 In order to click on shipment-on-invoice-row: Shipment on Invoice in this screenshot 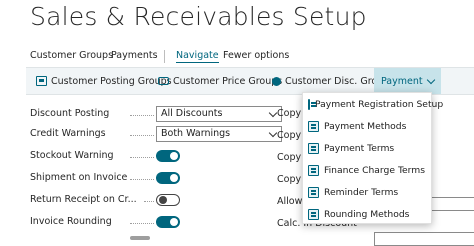, I will do `click(145, 179)`.